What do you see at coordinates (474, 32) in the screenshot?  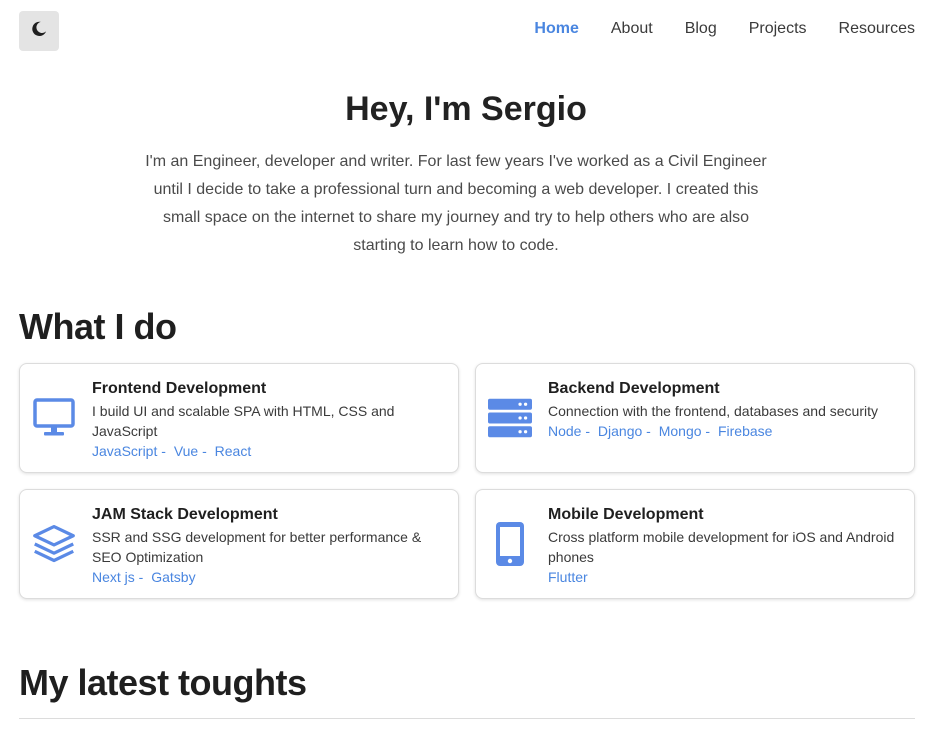 I see `site-header: Home About Blog Projects Resources` at bounding box center [474, 32].